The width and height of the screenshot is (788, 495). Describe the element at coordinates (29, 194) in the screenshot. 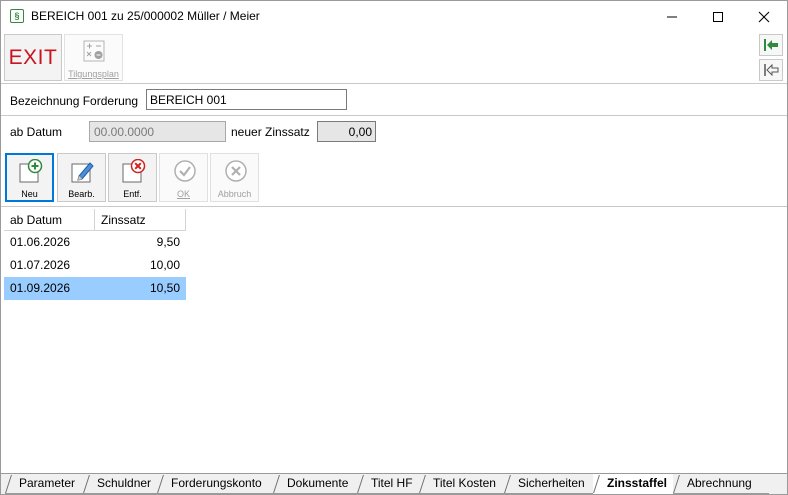

I see `neu-label: Neu` at that location.